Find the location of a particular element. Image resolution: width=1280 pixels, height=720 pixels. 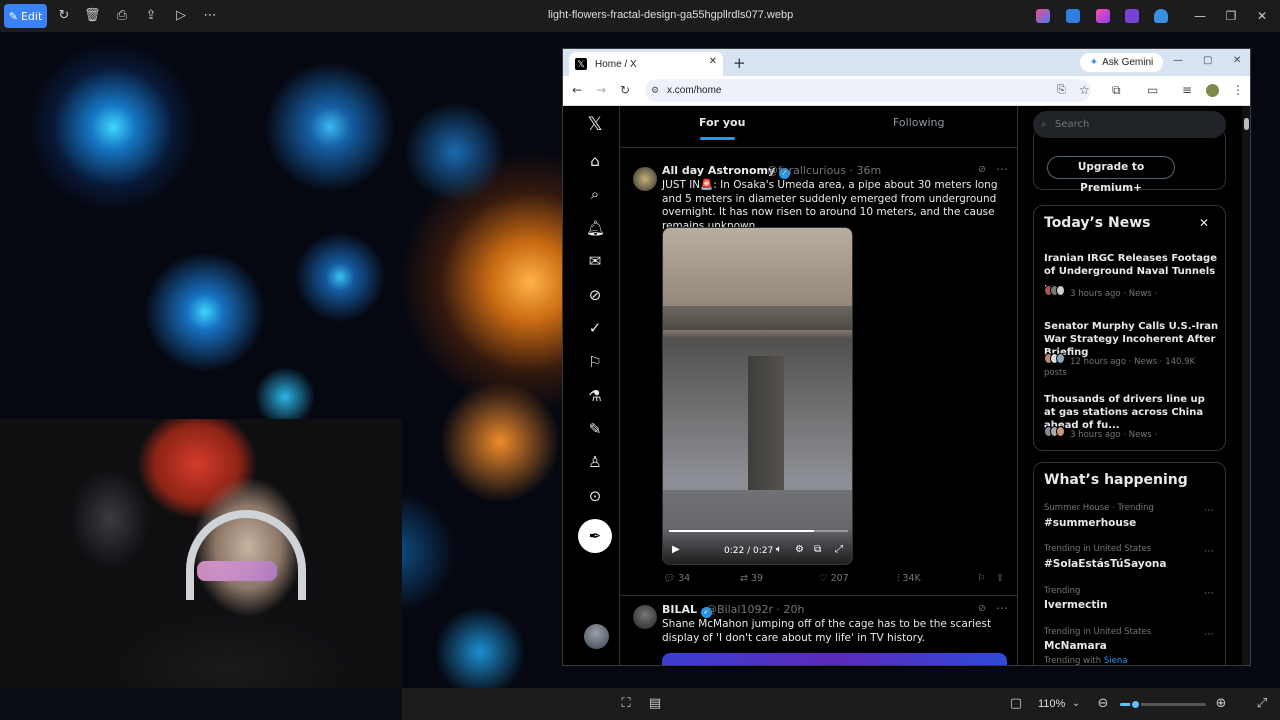

like-button: ♡ 207 is located at coordinates (834, 578).